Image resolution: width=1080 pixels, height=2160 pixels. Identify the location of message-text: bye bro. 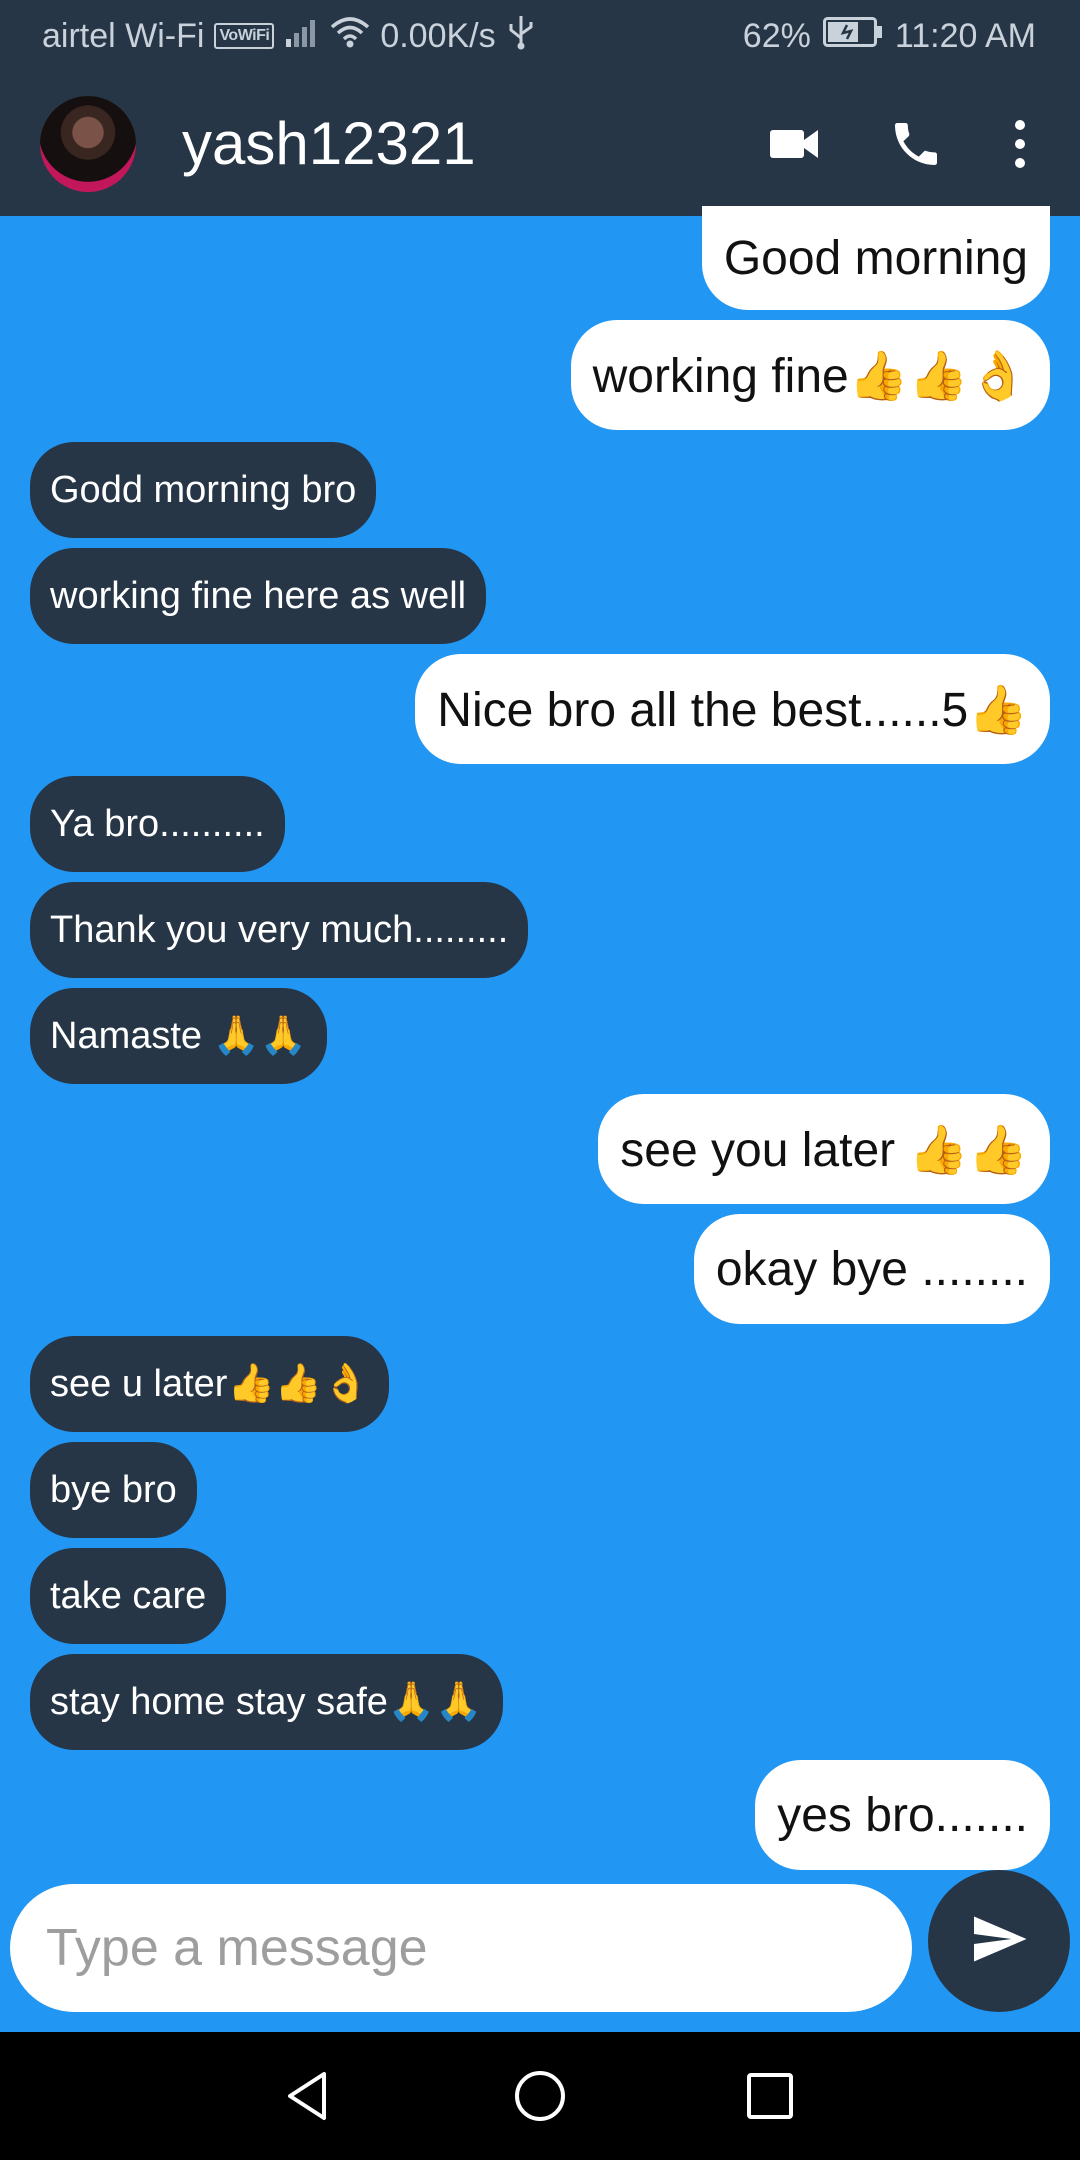
(113, 1489).